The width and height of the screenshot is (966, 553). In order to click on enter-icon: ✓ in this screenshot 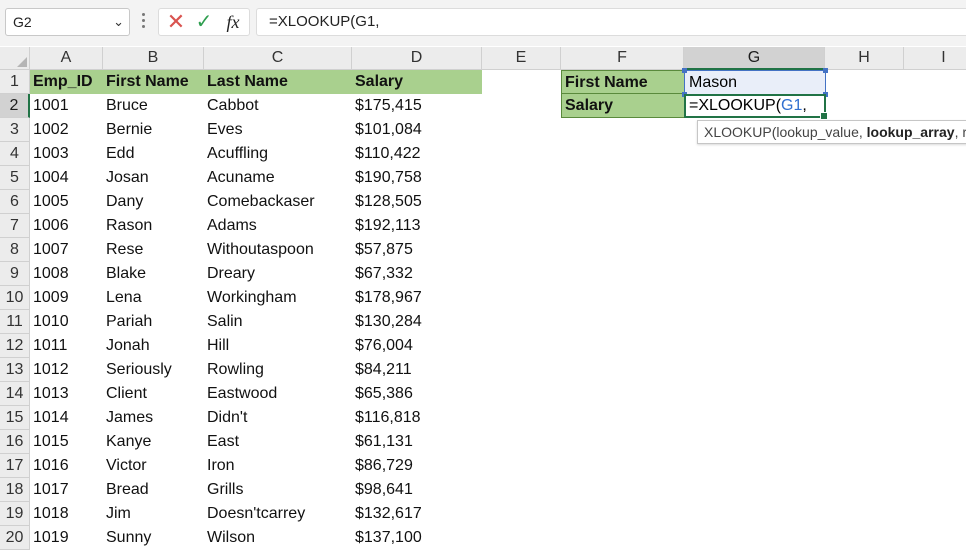, I will do `click(204, 22)`.